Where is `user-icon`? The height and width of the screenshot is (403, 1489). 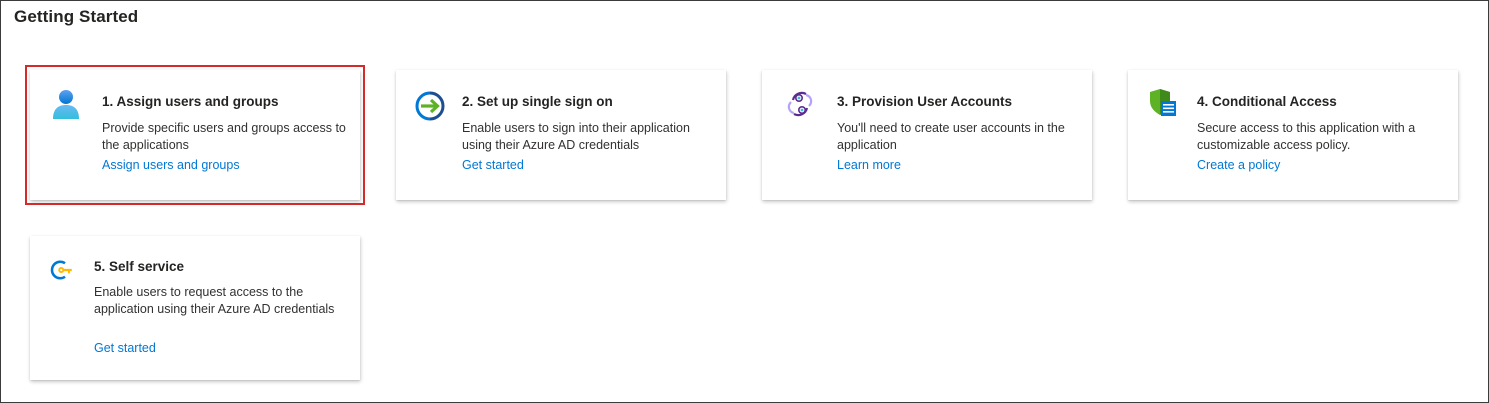
user-icon is located at coordinates (66, 104).